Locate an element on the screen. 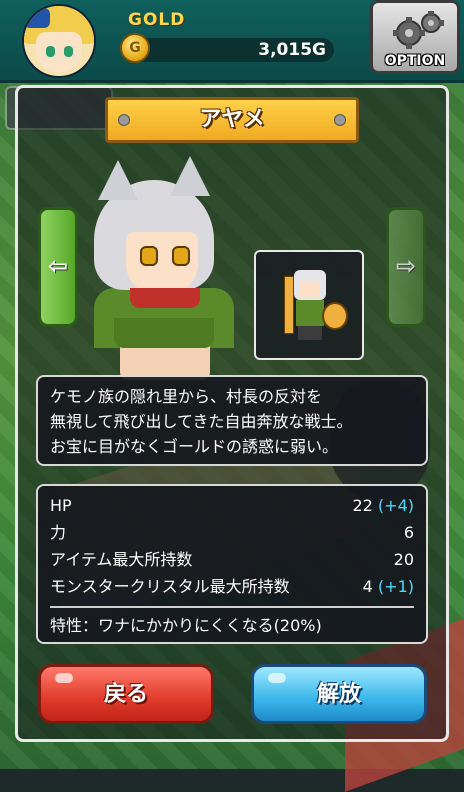 The height and width of the screenshot is (792, 464). character-trait: 特性：ワナにかかりにくくなる(20%) is located at coordinates (186, 625).